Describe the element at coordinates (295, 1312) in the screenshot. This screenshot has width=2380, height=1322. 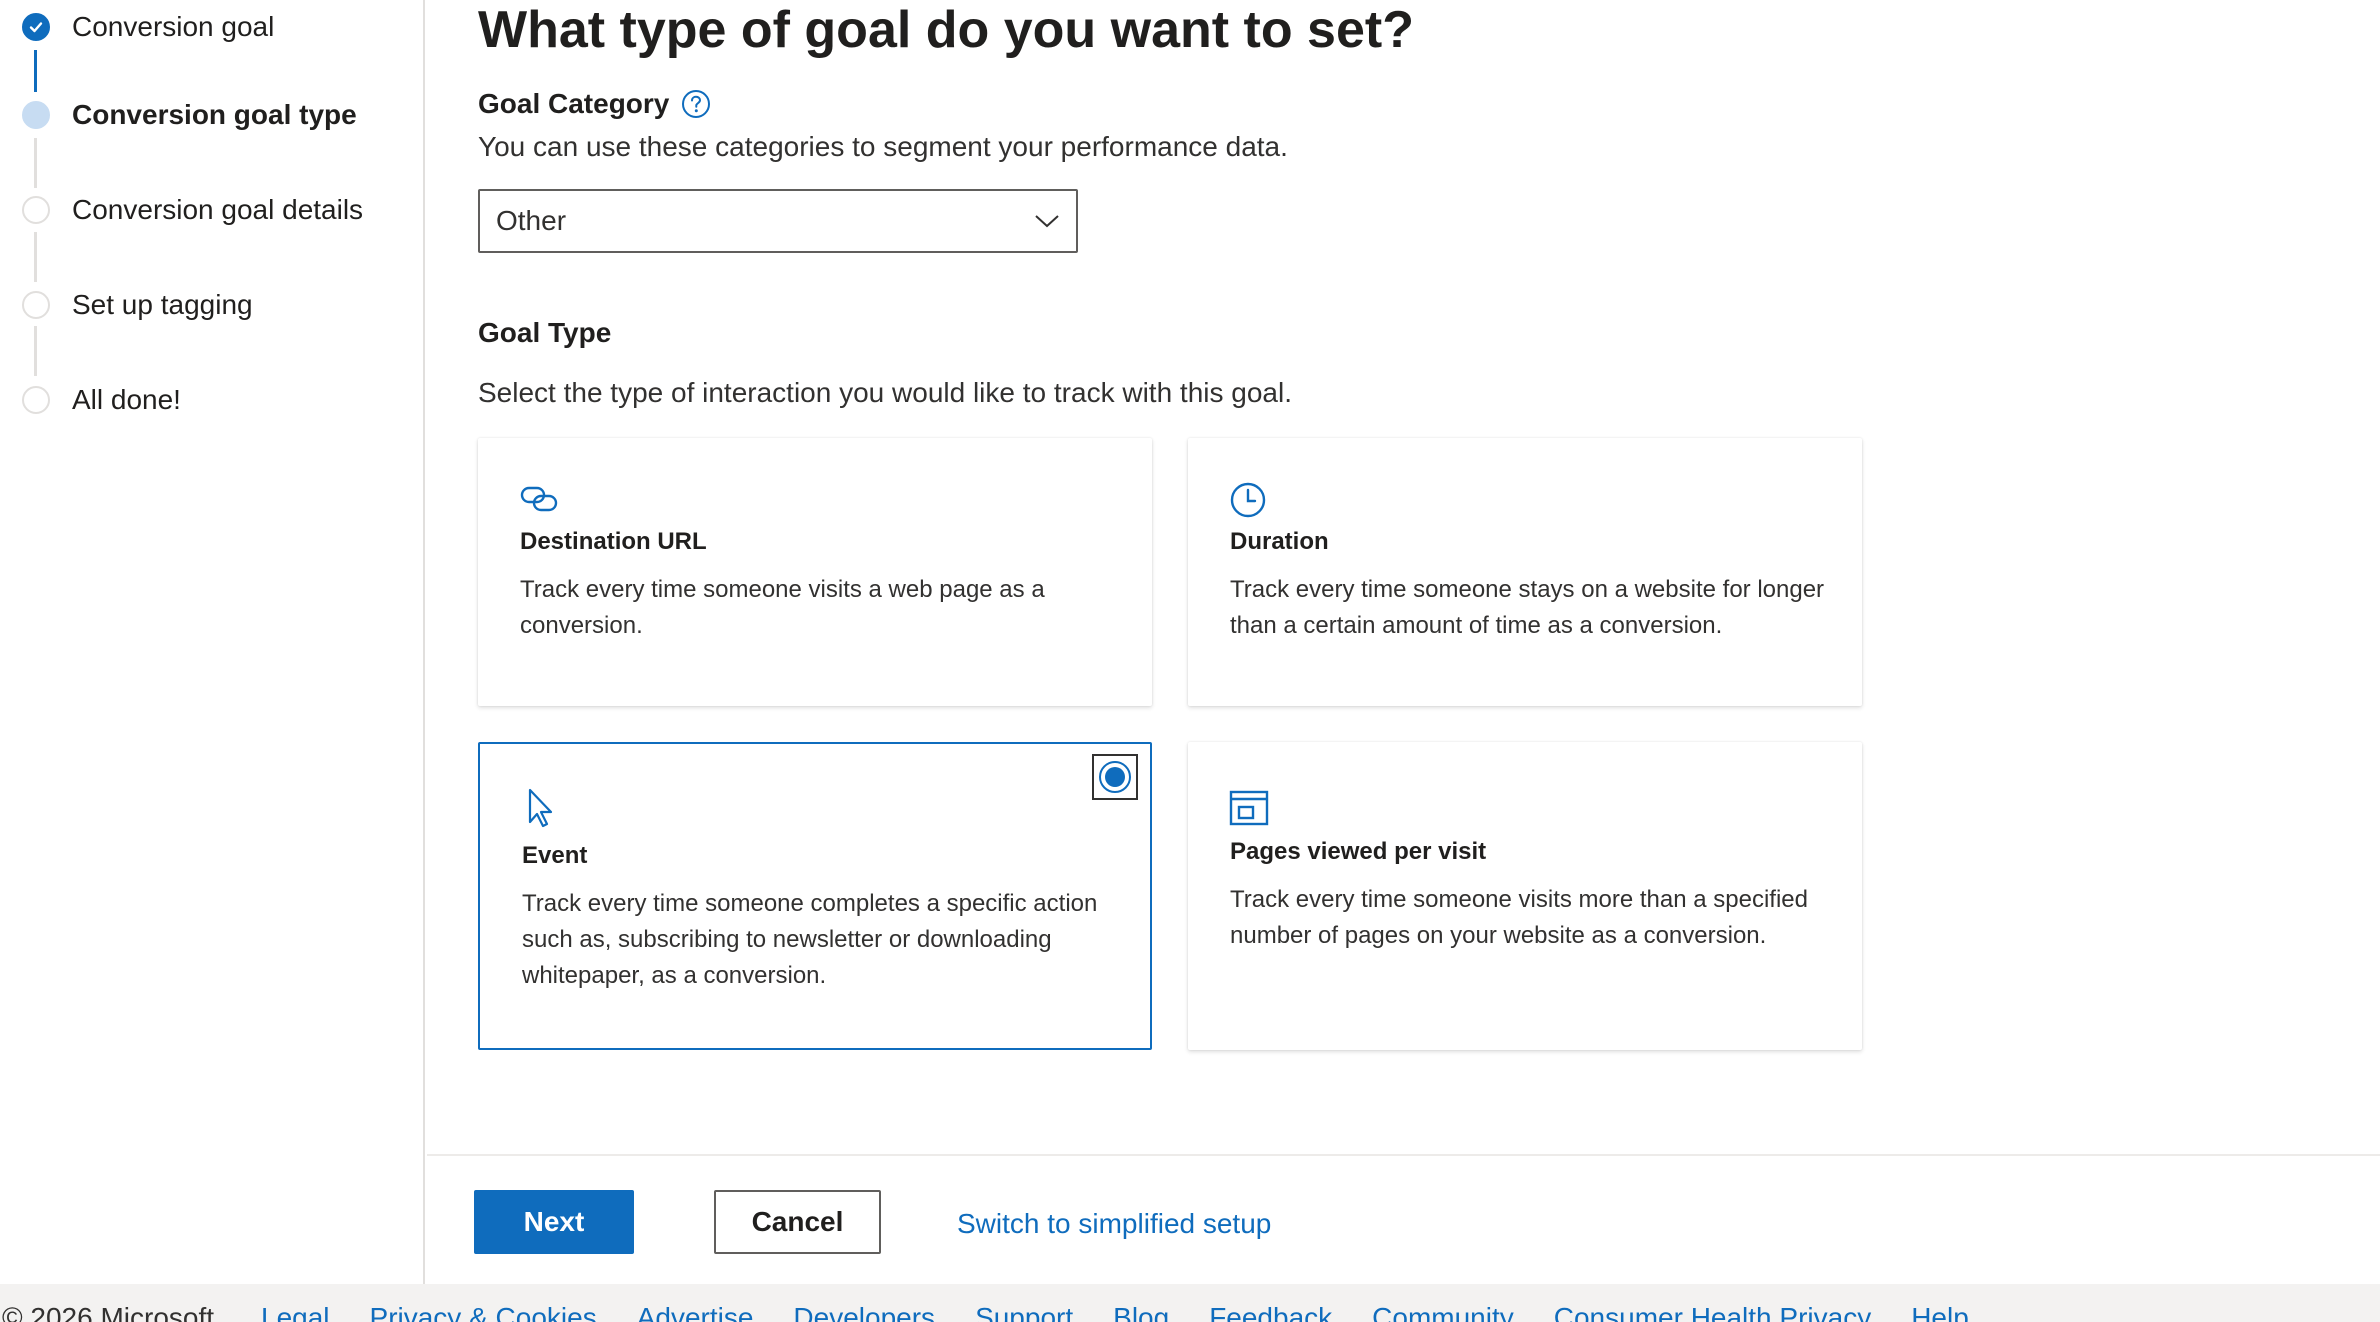
I see `footer-link-legal: Legal` at that location.